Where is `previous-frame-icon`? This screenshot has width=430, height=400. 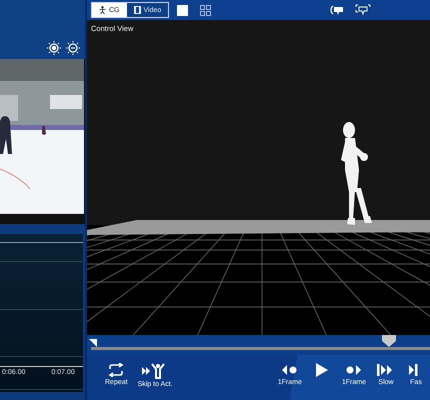
previous-frame-icon is located at coordinates (289, 370).